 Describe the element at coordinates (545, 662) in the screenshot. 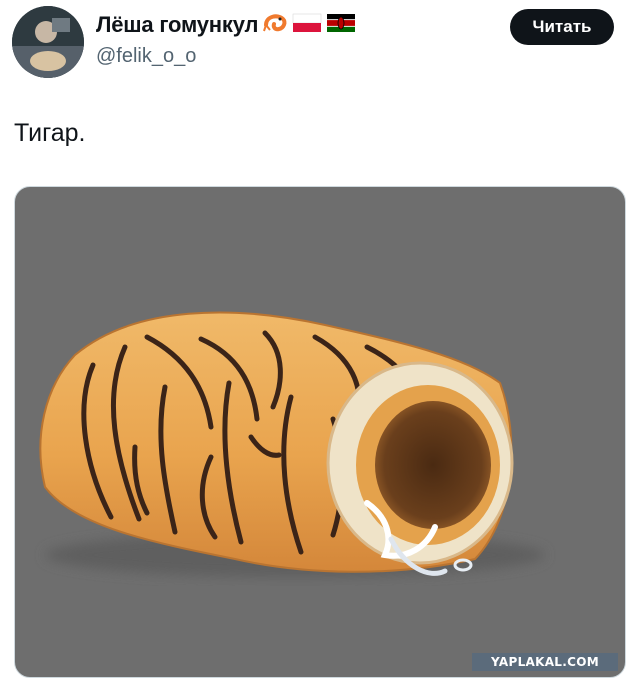

I see `site-watermark: YAPLAKAL.COM` at that location.